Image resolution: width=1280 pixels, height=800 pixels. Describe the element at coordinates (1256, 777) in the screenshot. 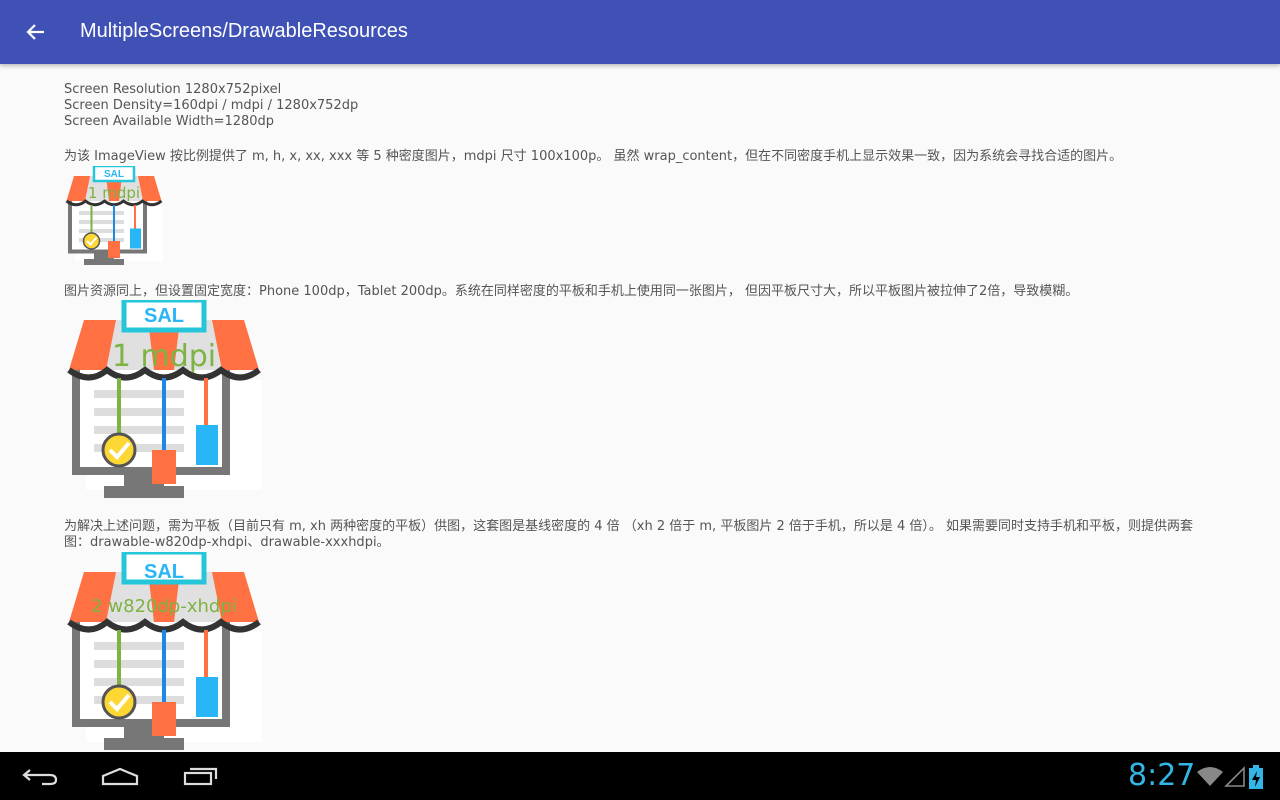

I see `battery-charging-icon` at that location.